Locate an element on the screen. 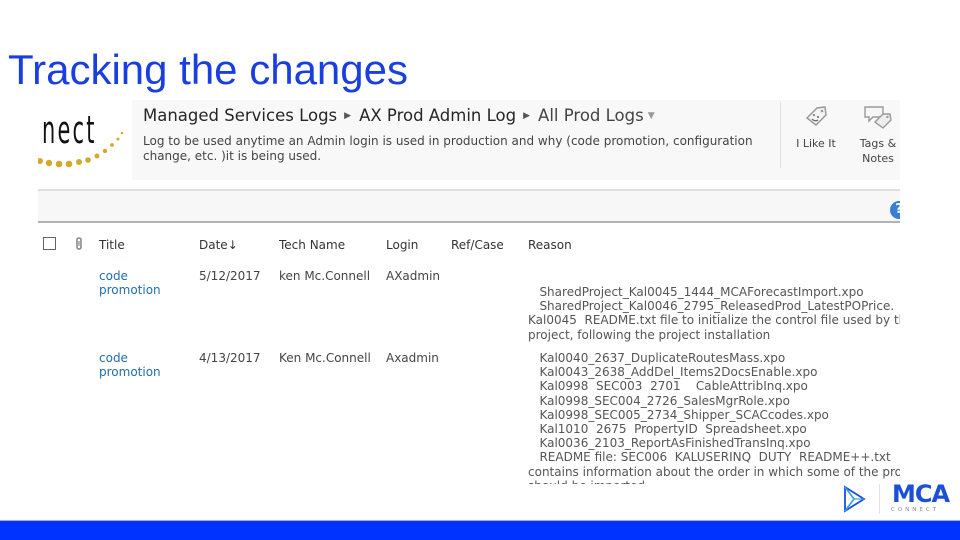 The width and height of the screenshot is (960, 540). like-tag-icon is located at coordinates (816, 116).